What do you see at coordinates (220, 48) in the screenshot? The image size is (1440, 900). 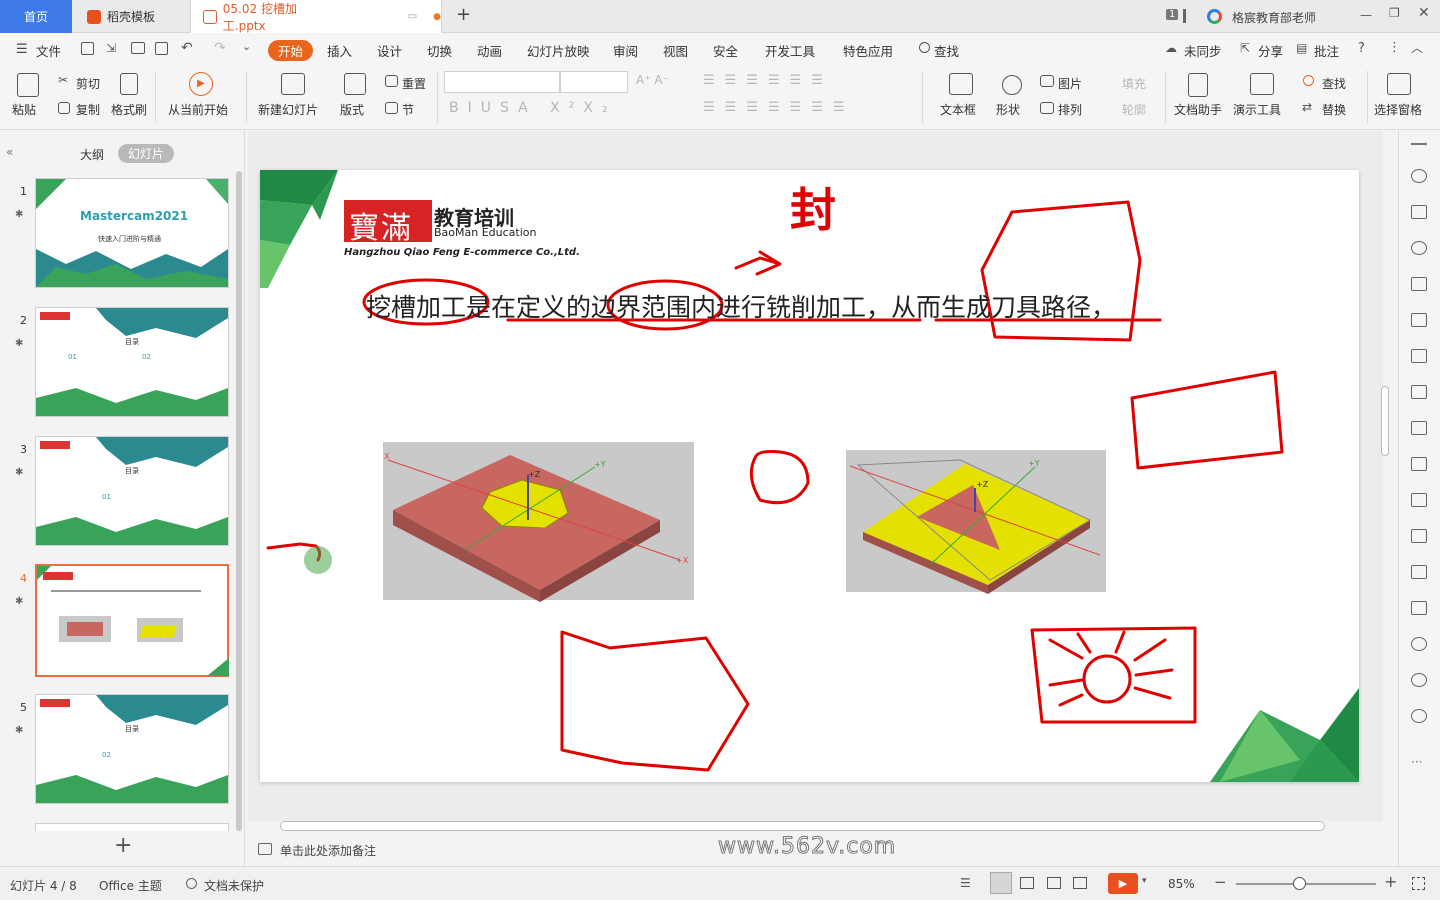 I see `redo-icon: ↷` at bounding box center [220, 48].